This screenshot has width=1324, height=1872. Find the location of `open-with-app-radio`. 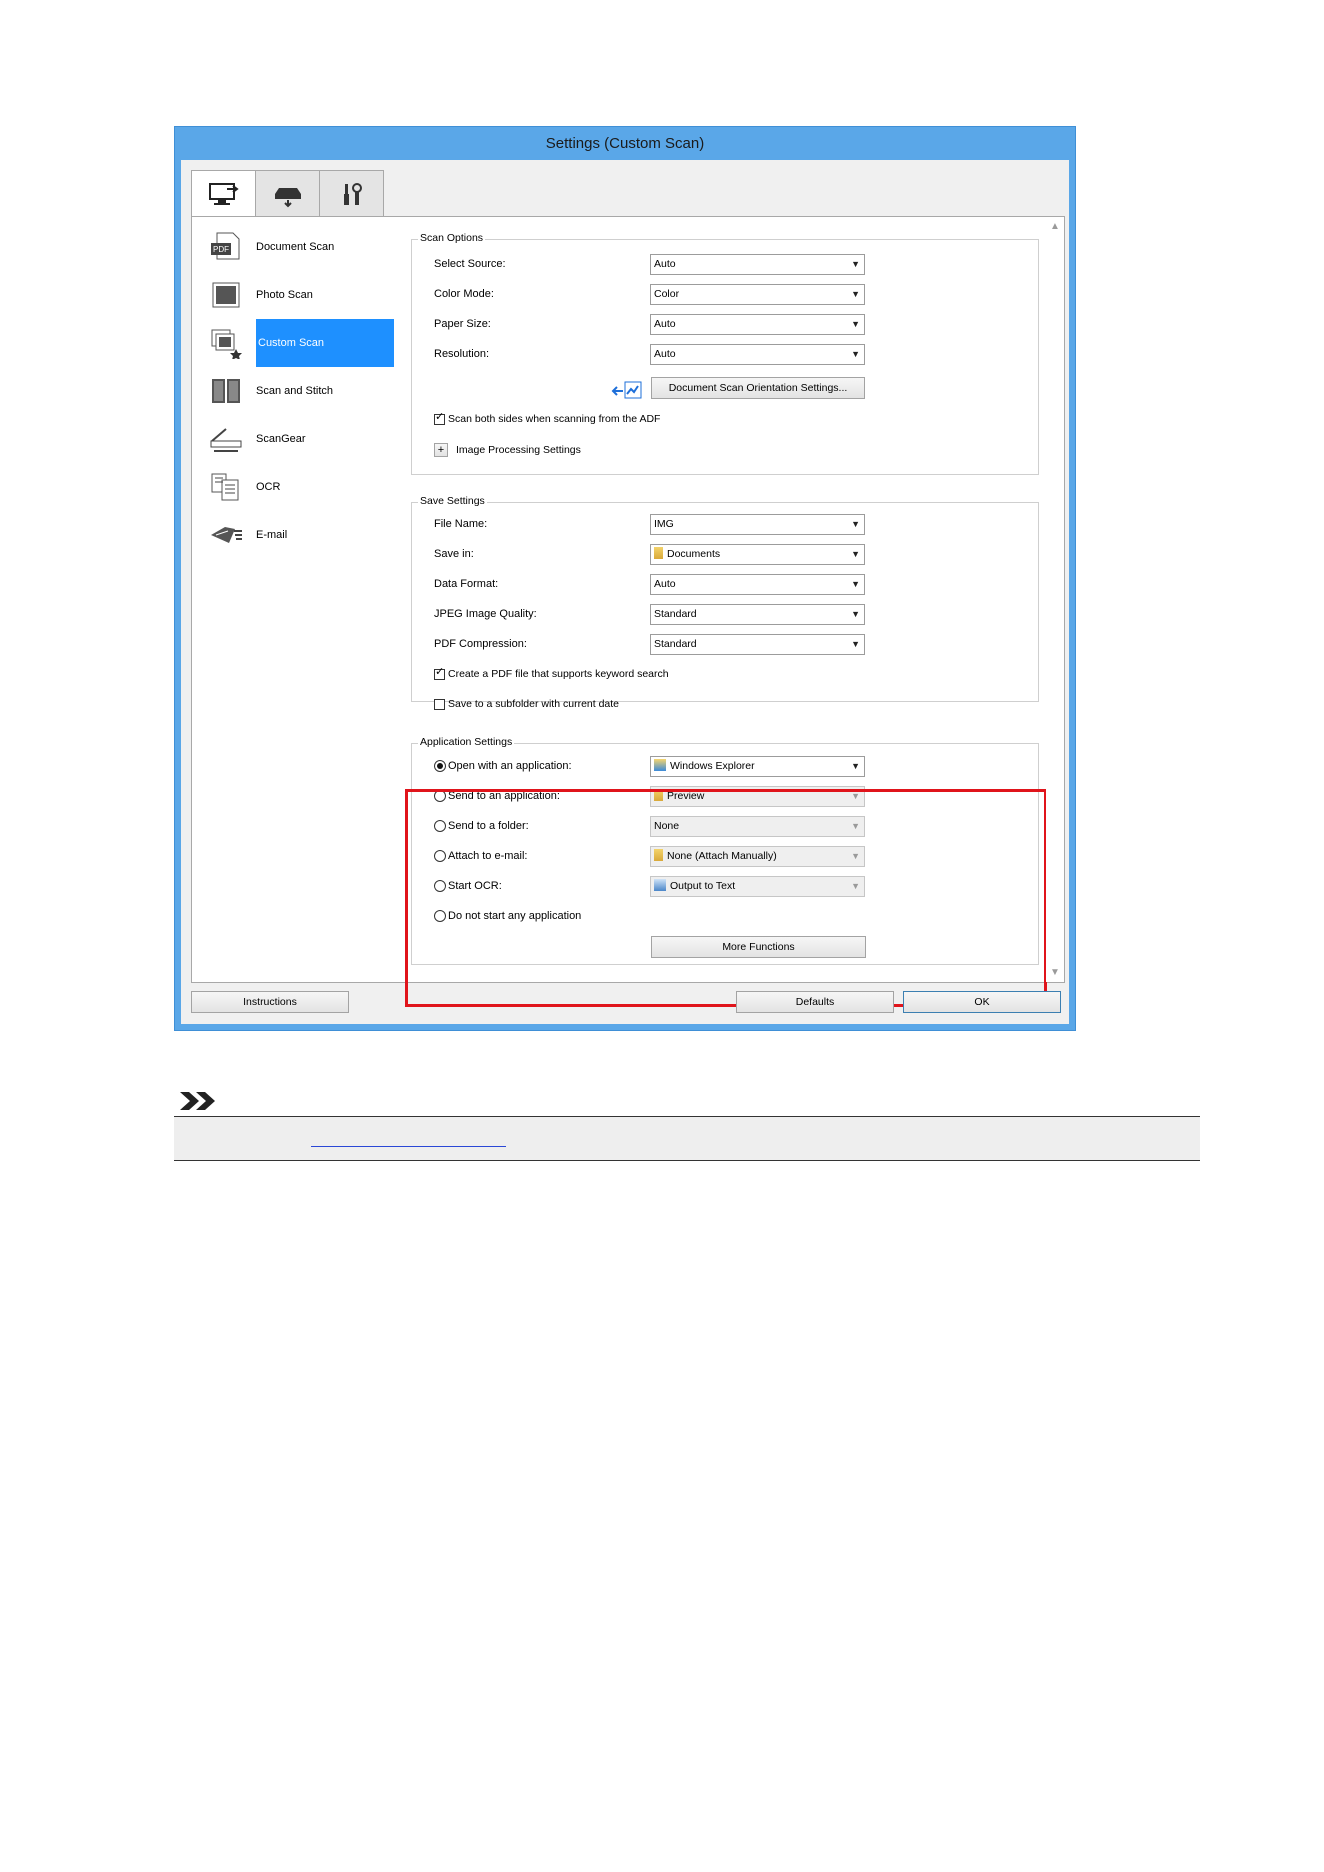

open-with-app-radio is located at coordinates (440, 766).